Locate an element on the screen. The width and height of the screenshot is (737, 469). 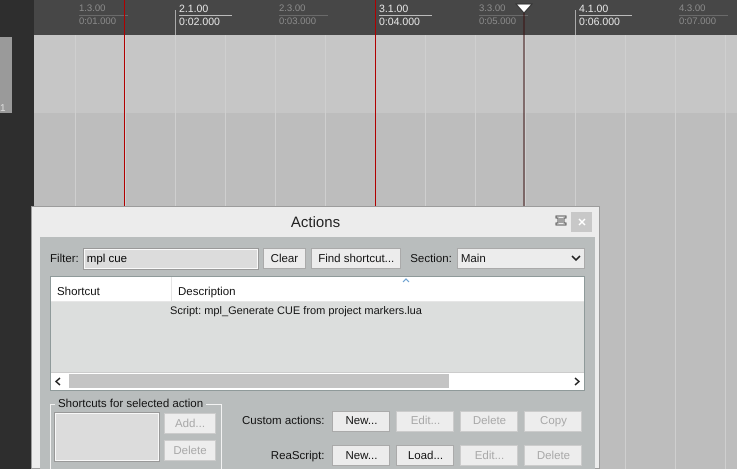
bar-label: 3.1.00 is located at coordinates (405, 9).